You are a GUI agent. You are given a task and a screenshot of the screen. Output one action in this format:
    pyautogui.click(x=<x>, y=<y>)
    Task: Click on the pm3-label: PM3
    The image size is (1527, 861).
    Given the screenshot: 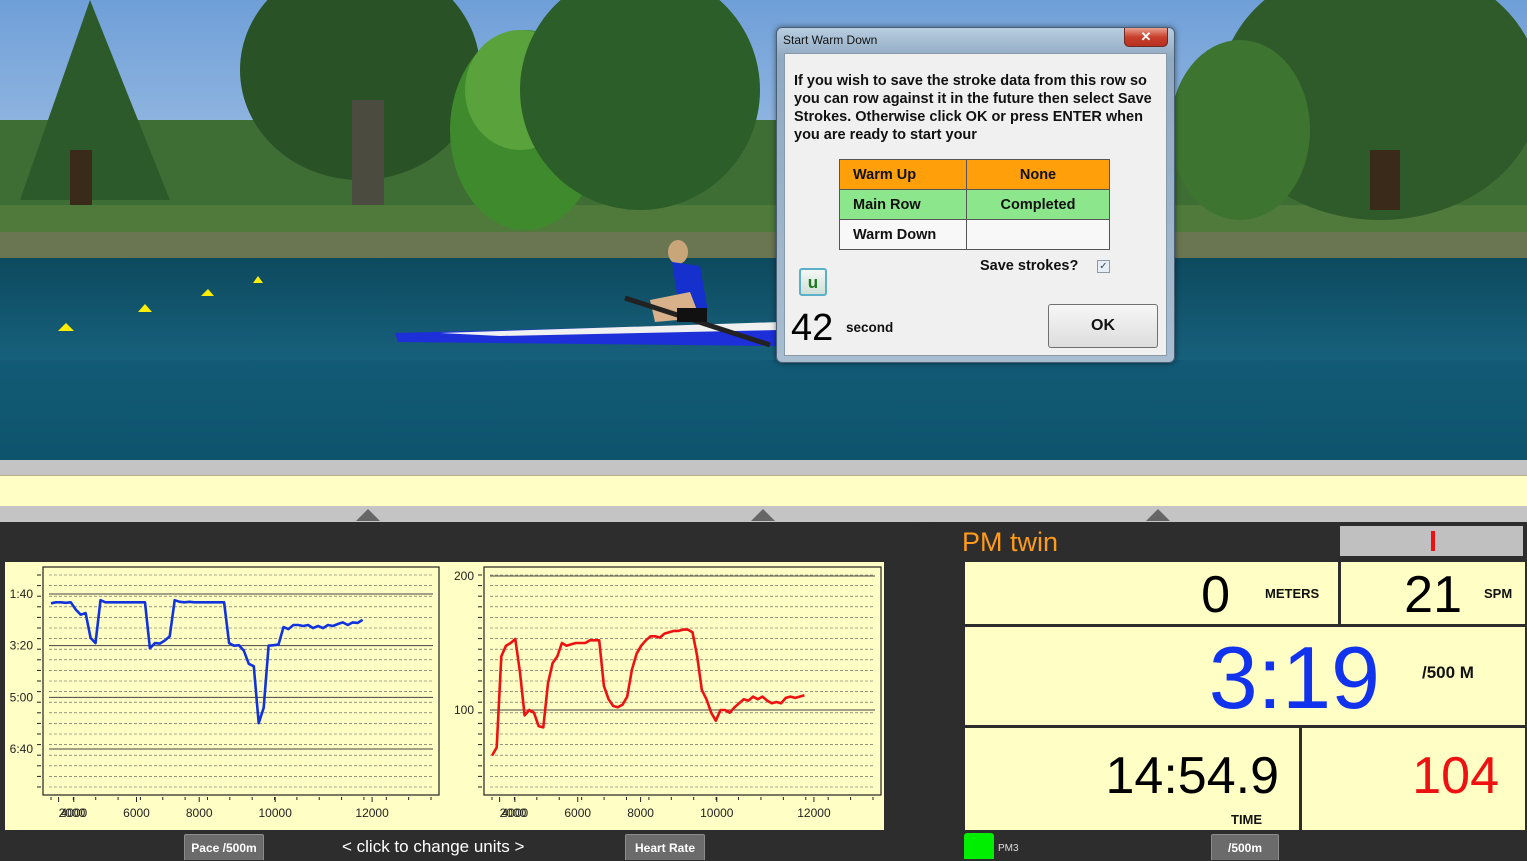 What is the action you would take?
    pyautogui.click(x=1008, y=848)
    